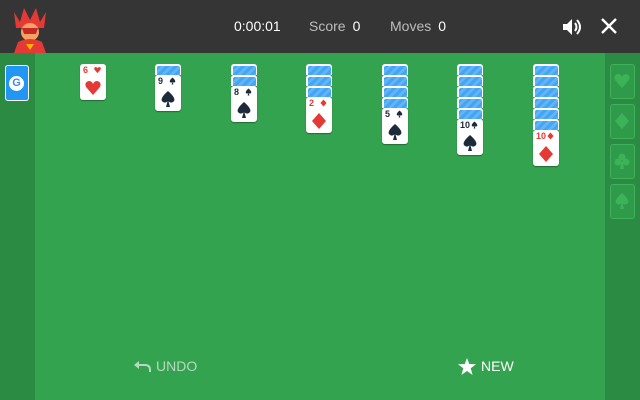 This screenshot has width=640, height=400. Describe the element at coordinates (237, 92) in the screenshot. I see `card-rank: 8` at that location.